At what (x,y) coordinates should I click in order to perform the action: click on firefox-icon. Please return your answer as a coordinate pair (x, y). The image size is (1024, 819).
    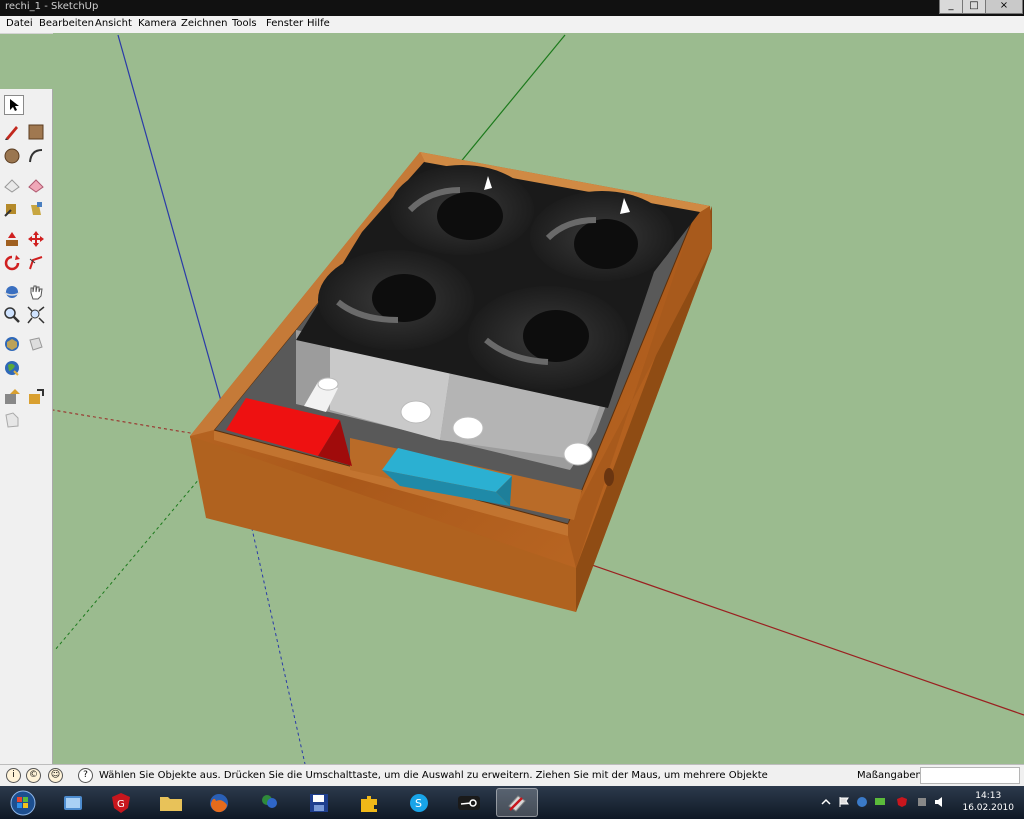
    Looking at the image, I should click on (219, 802).